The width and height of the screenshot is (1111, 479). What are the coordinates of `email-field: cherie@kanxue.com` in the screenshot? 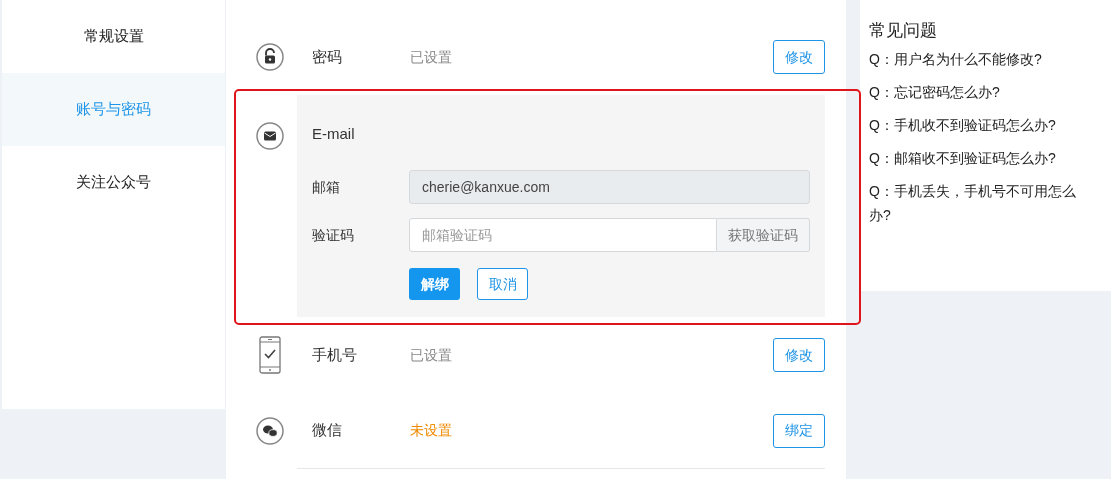 It's located at (609, 187).